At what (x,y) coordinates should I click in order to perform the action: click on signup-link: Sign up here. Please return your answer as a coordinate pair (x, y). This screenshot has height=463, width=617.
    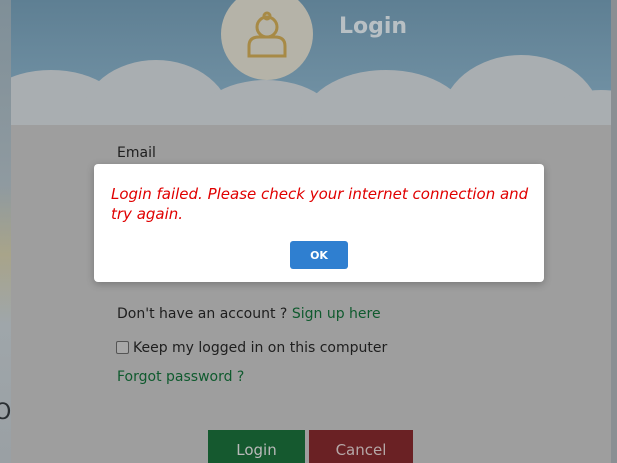
    Looking at the image, I should click on (336, 314).